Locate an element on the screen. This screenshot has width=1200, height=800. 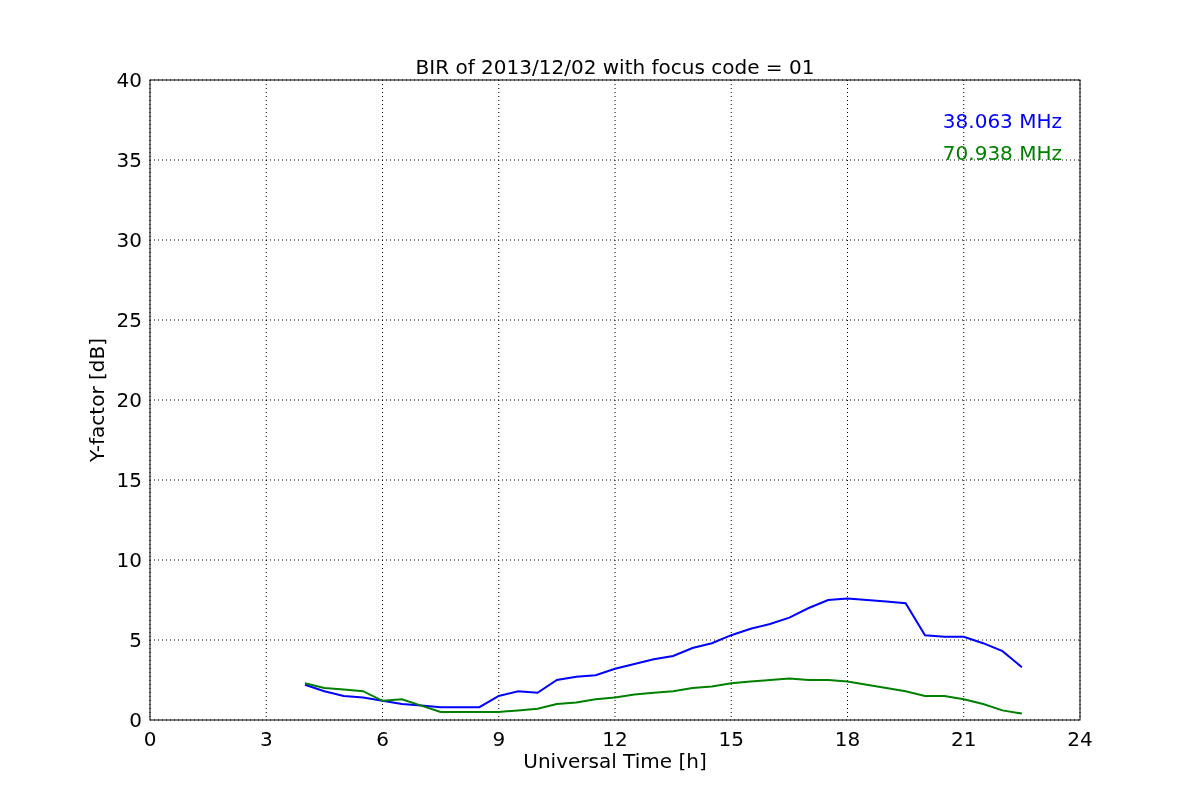
x-tick-label: 9 is located at coordinates (499, 739).